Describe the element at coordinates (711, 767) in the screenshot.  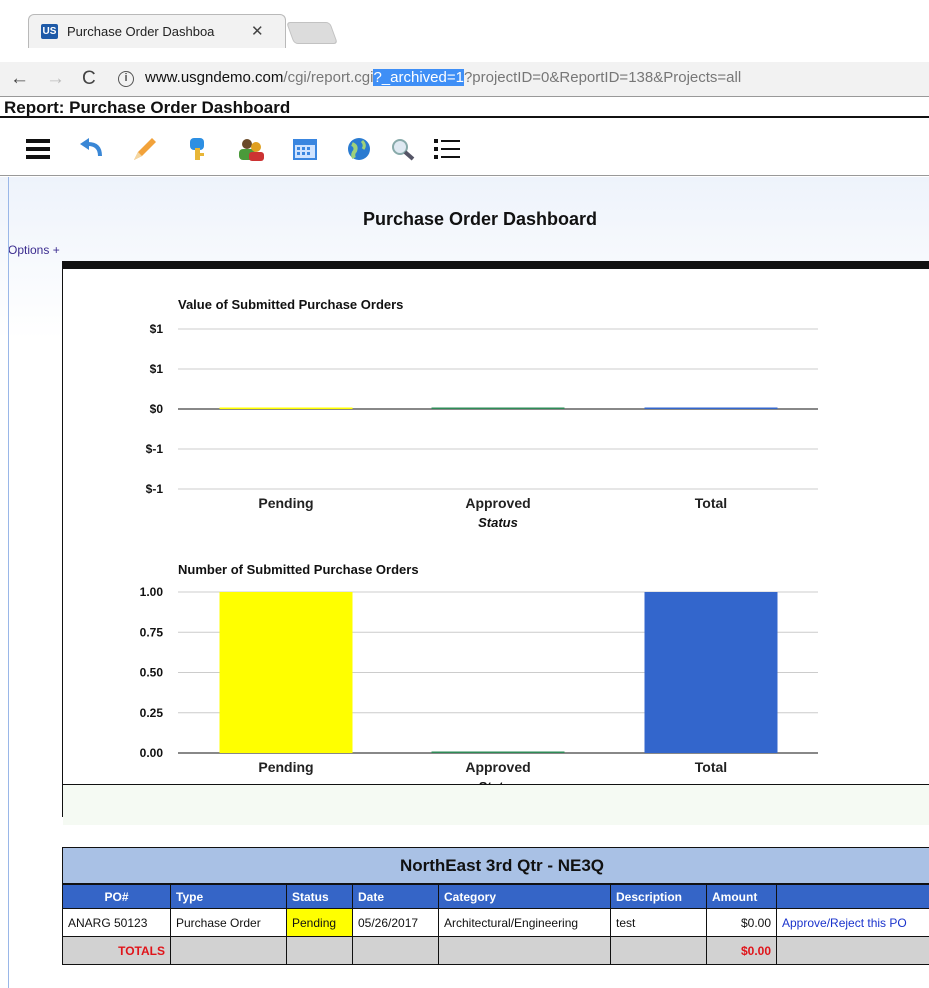
I see `chart2-xtick-label: Total` at that location.